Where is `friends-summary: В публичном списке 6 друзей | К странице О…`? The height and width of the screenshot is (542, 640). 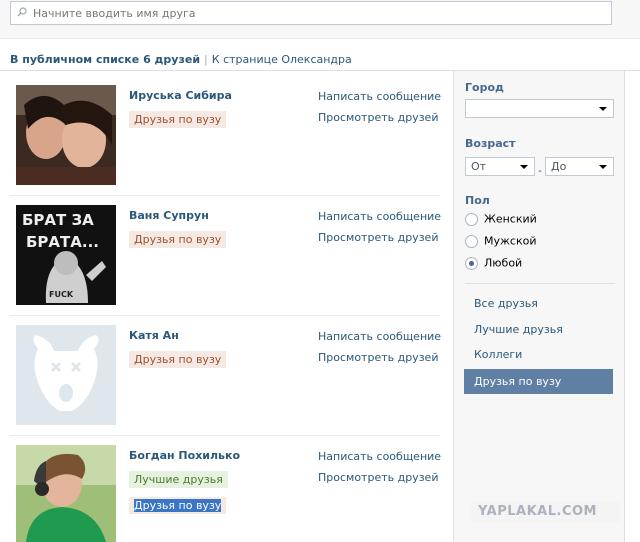
friends-summary: В публичном списке 6 друзей | К странице О… is located at coordinates (181, 59).